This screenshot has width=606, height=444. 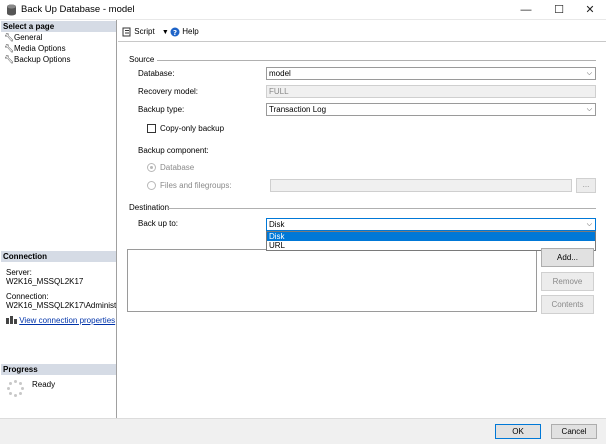 I want to click on page-item-label: Media Options, so click(x=40, y=48).